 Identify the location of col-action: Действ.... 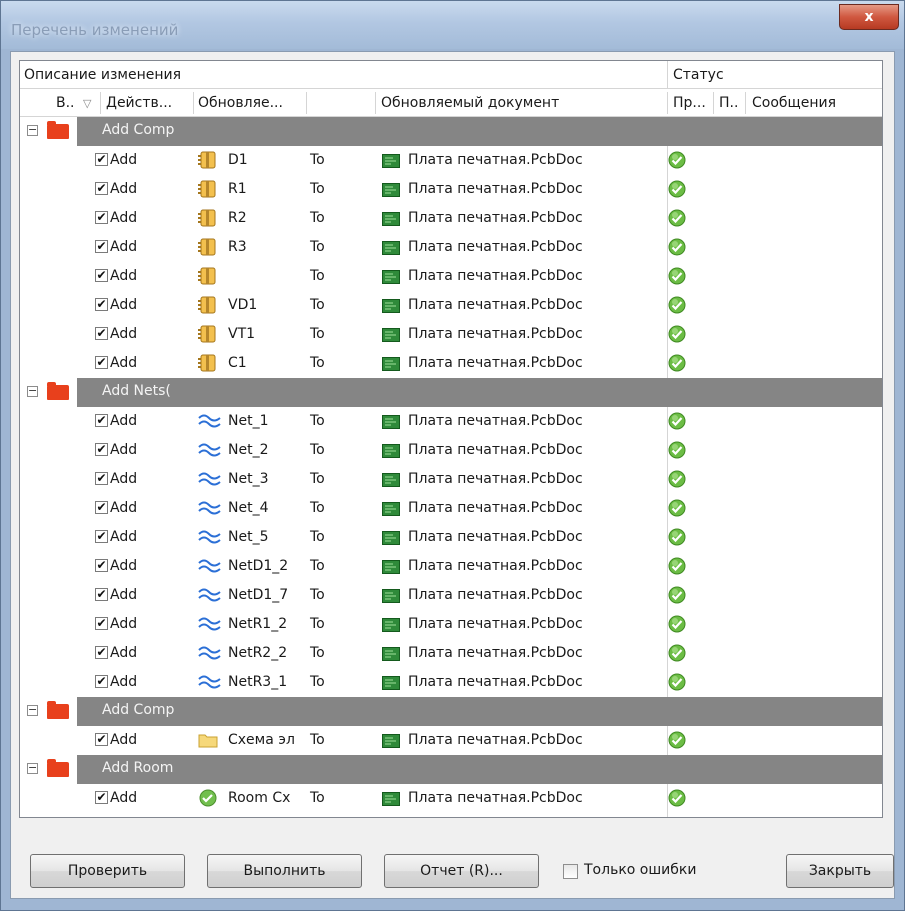
(139, 103).